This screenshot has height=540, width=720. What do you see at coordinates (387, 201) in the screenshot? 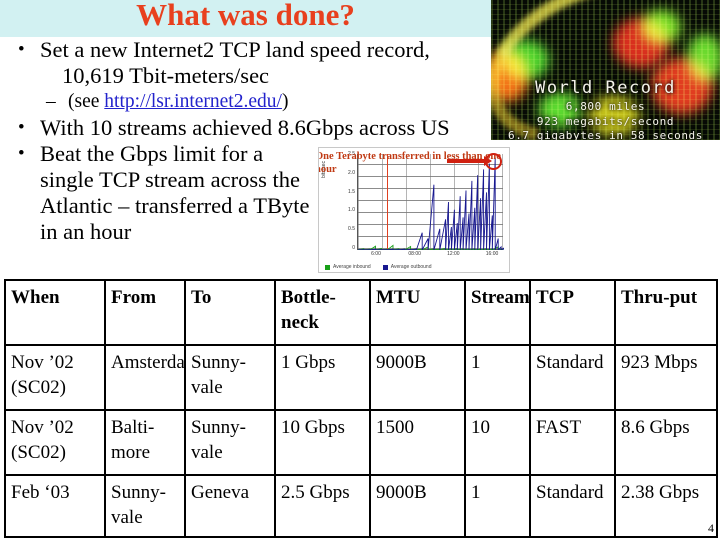
I see `chart-marker-vline` at bounding box center [387, 201].